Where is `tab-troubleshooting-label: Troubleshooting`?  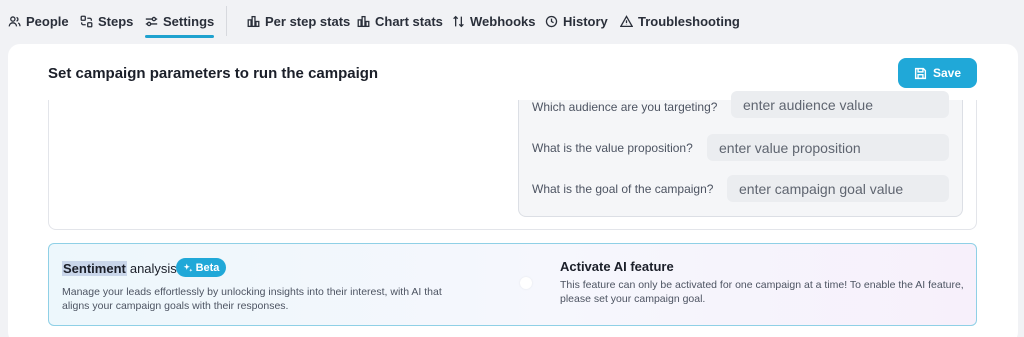 tab-troubleshooting-label: Troubleshooting is located at coordinates (689, 21).